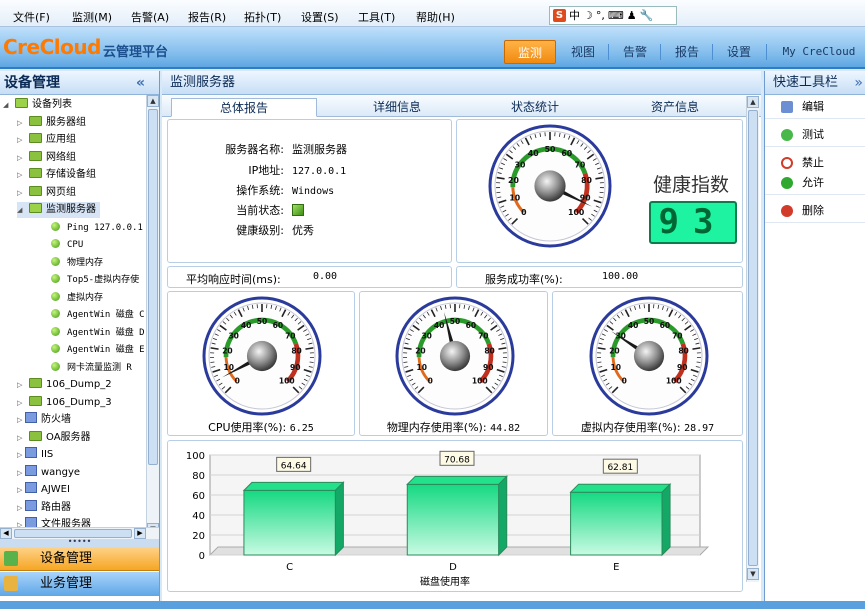 The width and height of the screenshot is (865, 609). What do you see at coordinates (6, 533) in the screenshot?
I see `scroll-left-icon: ◀` at bounding box center [6, 533].